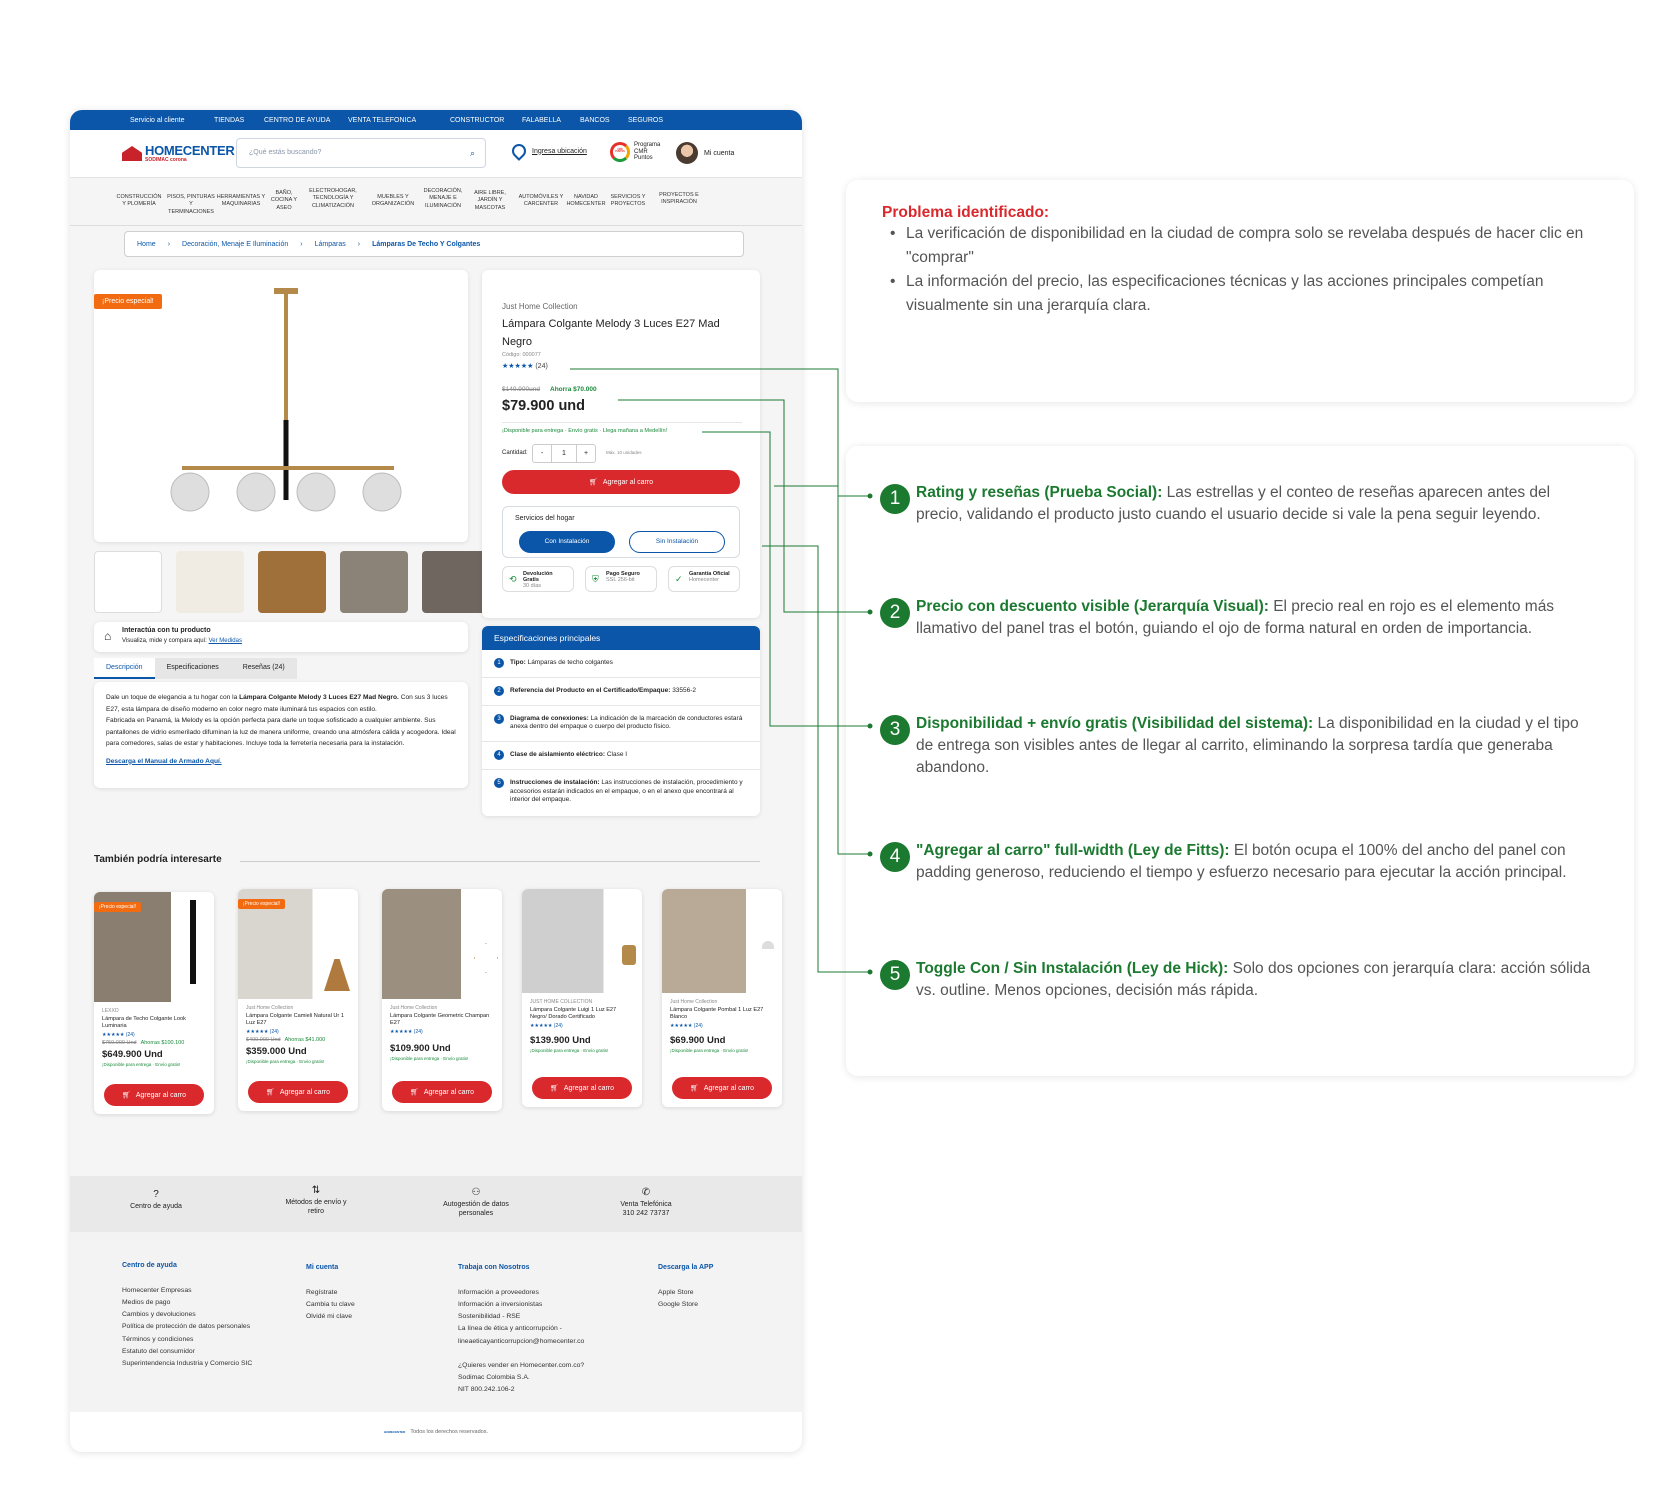 Image resolution: width=1672 pixels, height=1485 pixels. What do you see at coordinates (157, 120) in the screenshot?
I see `topbar-link: Servicio al cliente` at bounding box center [157, 120].